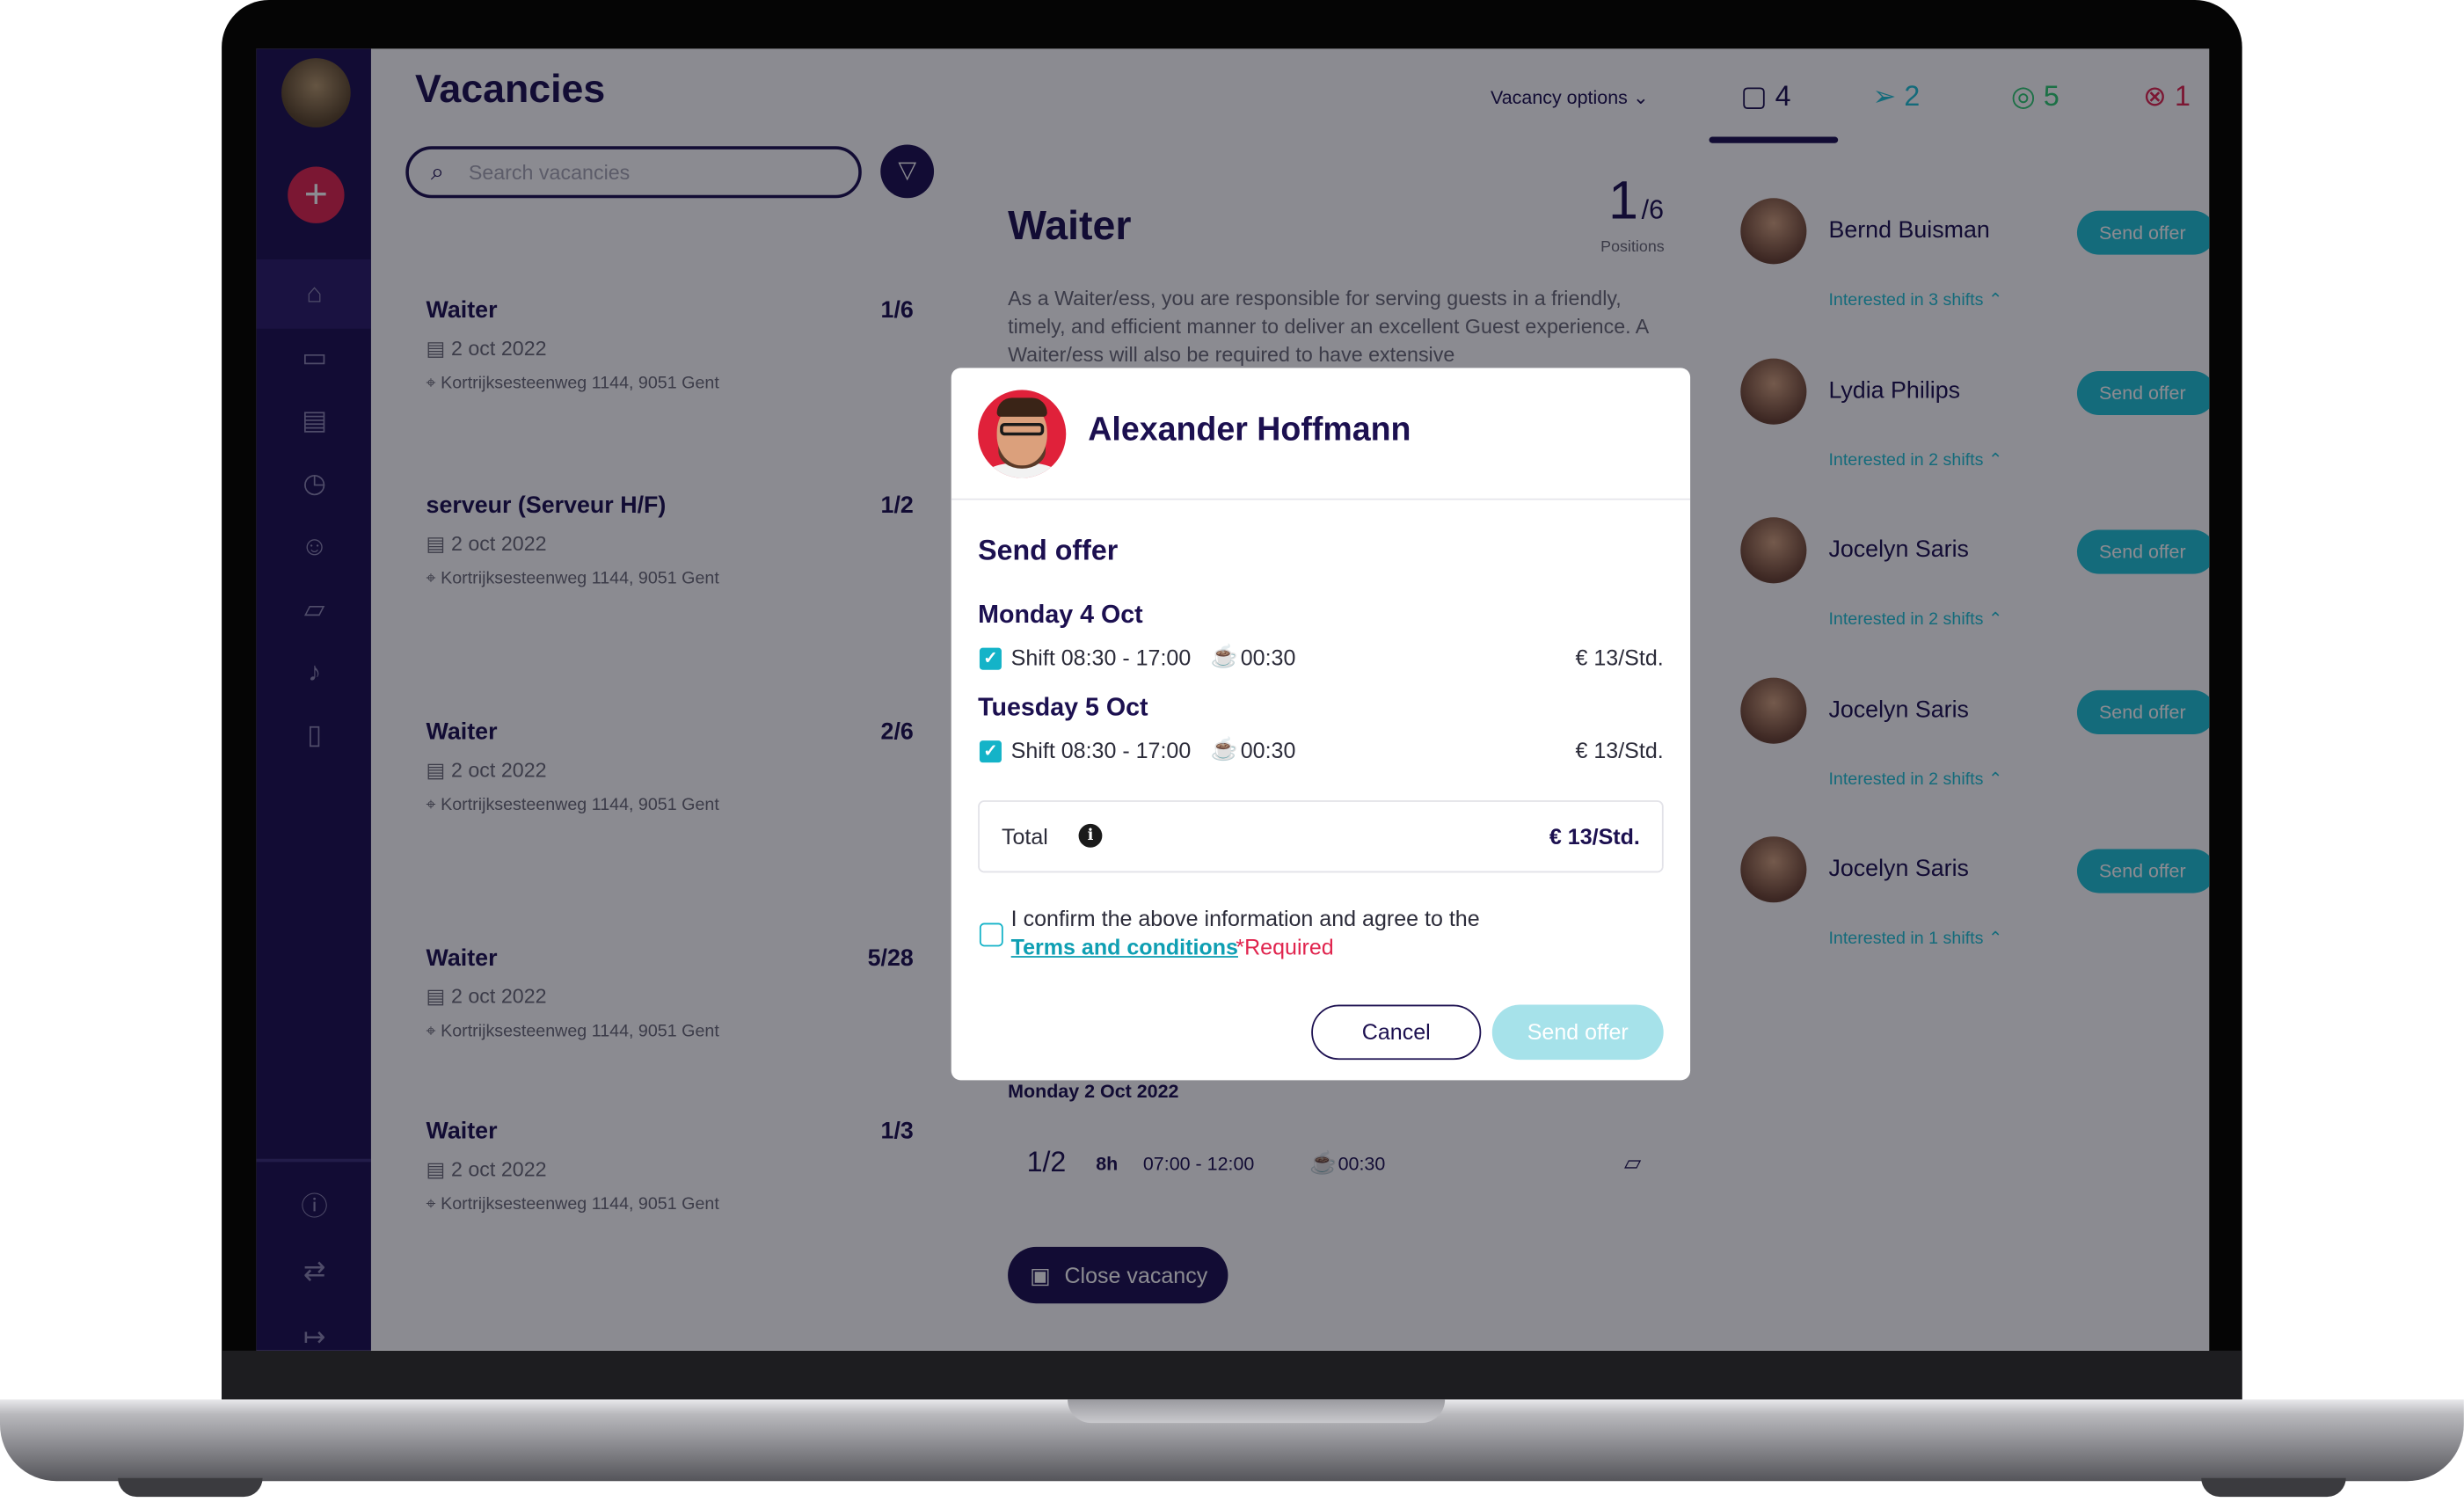  I want to click on info-icon: i, so click(1090, 835).